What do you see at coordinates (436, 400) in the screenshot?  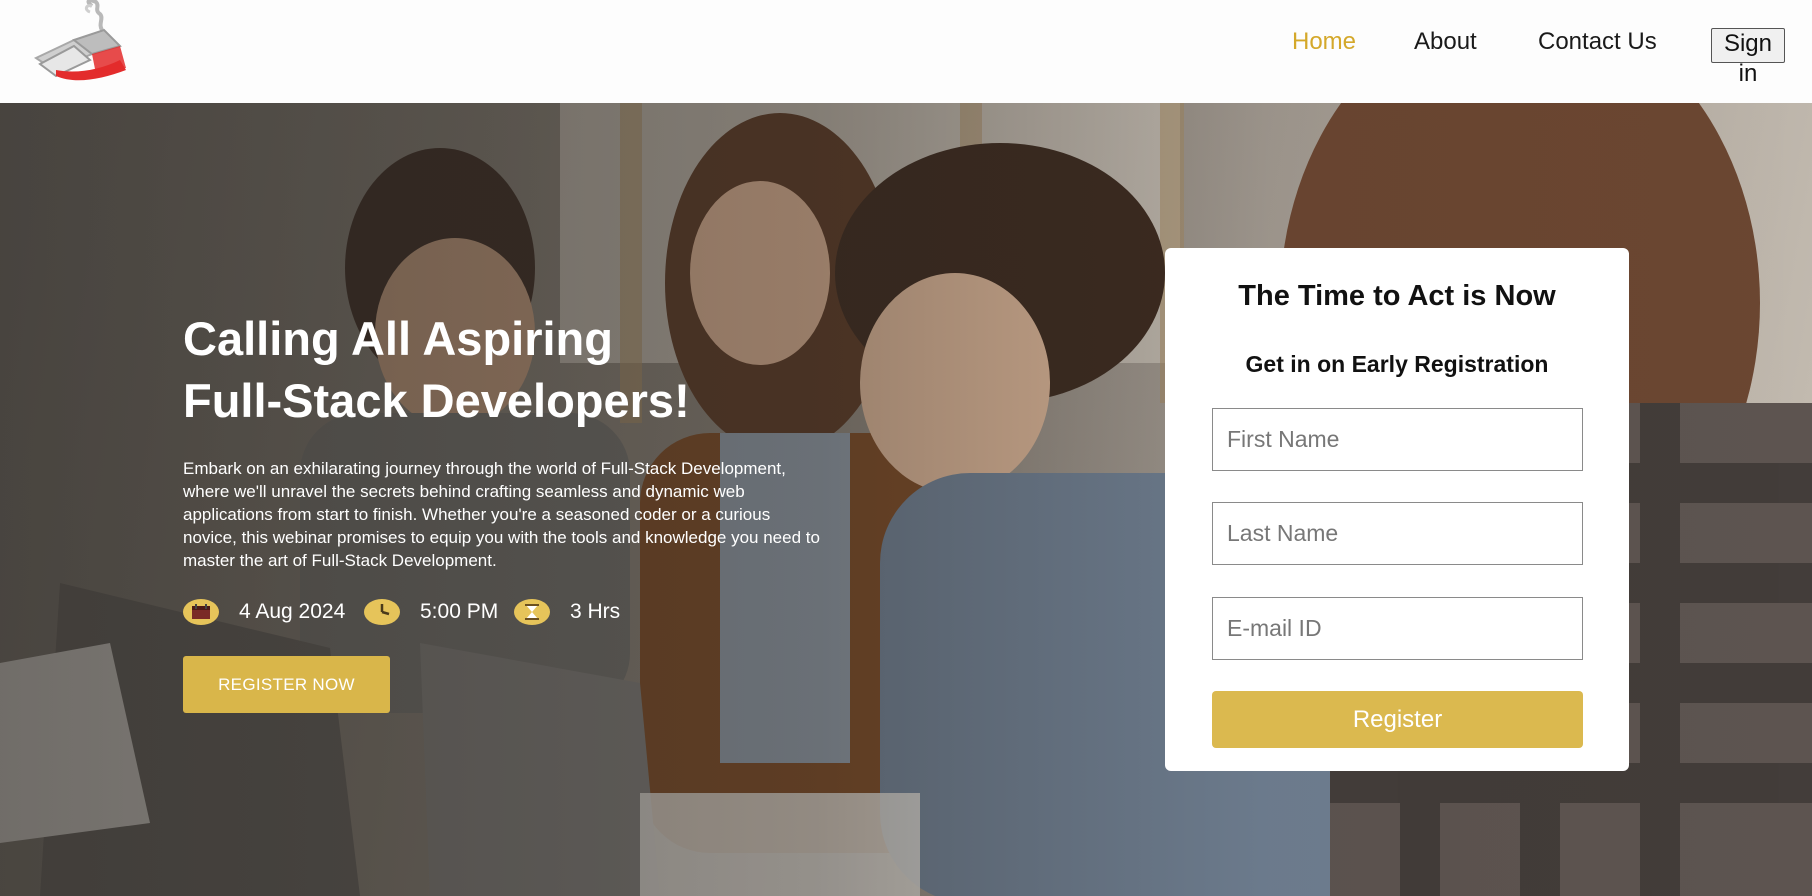 I see `hero-title-line2: Full-Stack Developers!` at bounding box center [436, 400].